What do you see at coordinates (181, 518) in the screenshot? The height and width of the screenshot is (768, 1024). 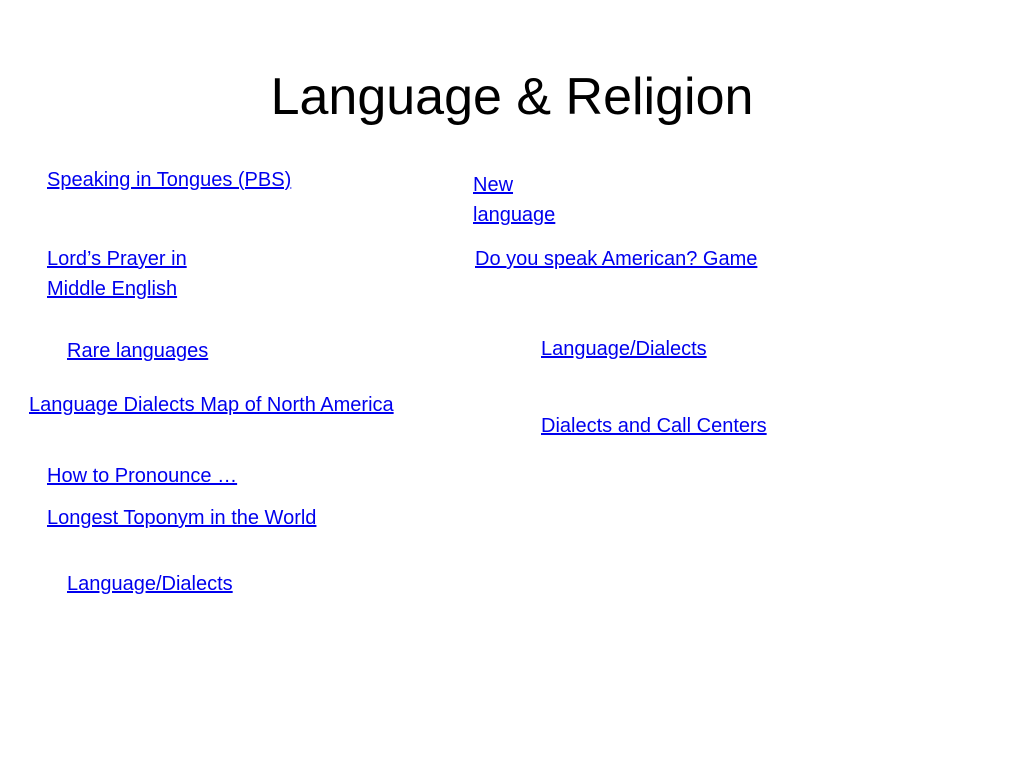 I see `link-longest-toponym: Longest Toponym in the World` at bounding box center [181, 518].